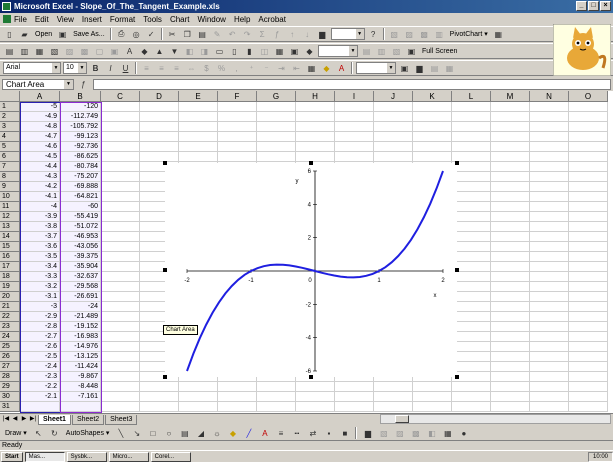 The height and width of the screenshot is (462, 613). Describe the element at coordinates (40, 247) in the screenshot. I see `cell-a: -3.6` at that location.